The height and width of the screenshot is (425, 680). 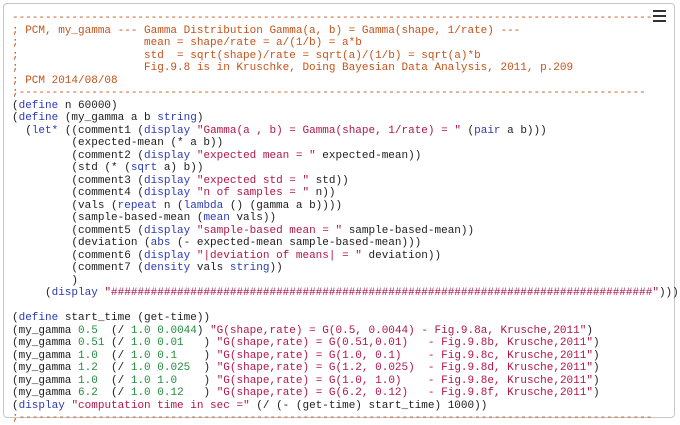 I want to click on keyword-token: string, so click(x=177, y=118).